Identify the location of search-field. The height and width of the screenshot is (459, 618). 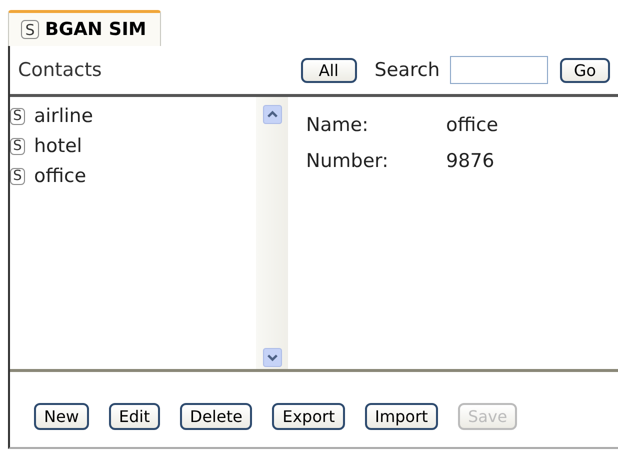
(499, 70).